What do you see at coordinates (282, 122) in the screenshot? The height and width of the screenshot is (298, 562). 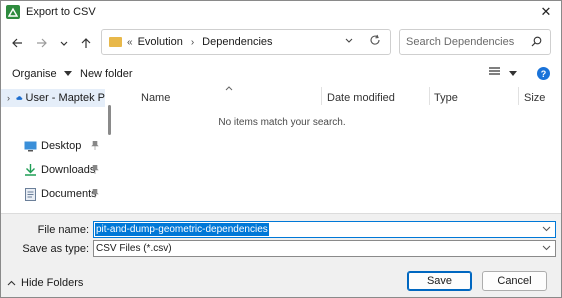 I see `empty-message: No items match your search.` at bounding box center [282, 122].